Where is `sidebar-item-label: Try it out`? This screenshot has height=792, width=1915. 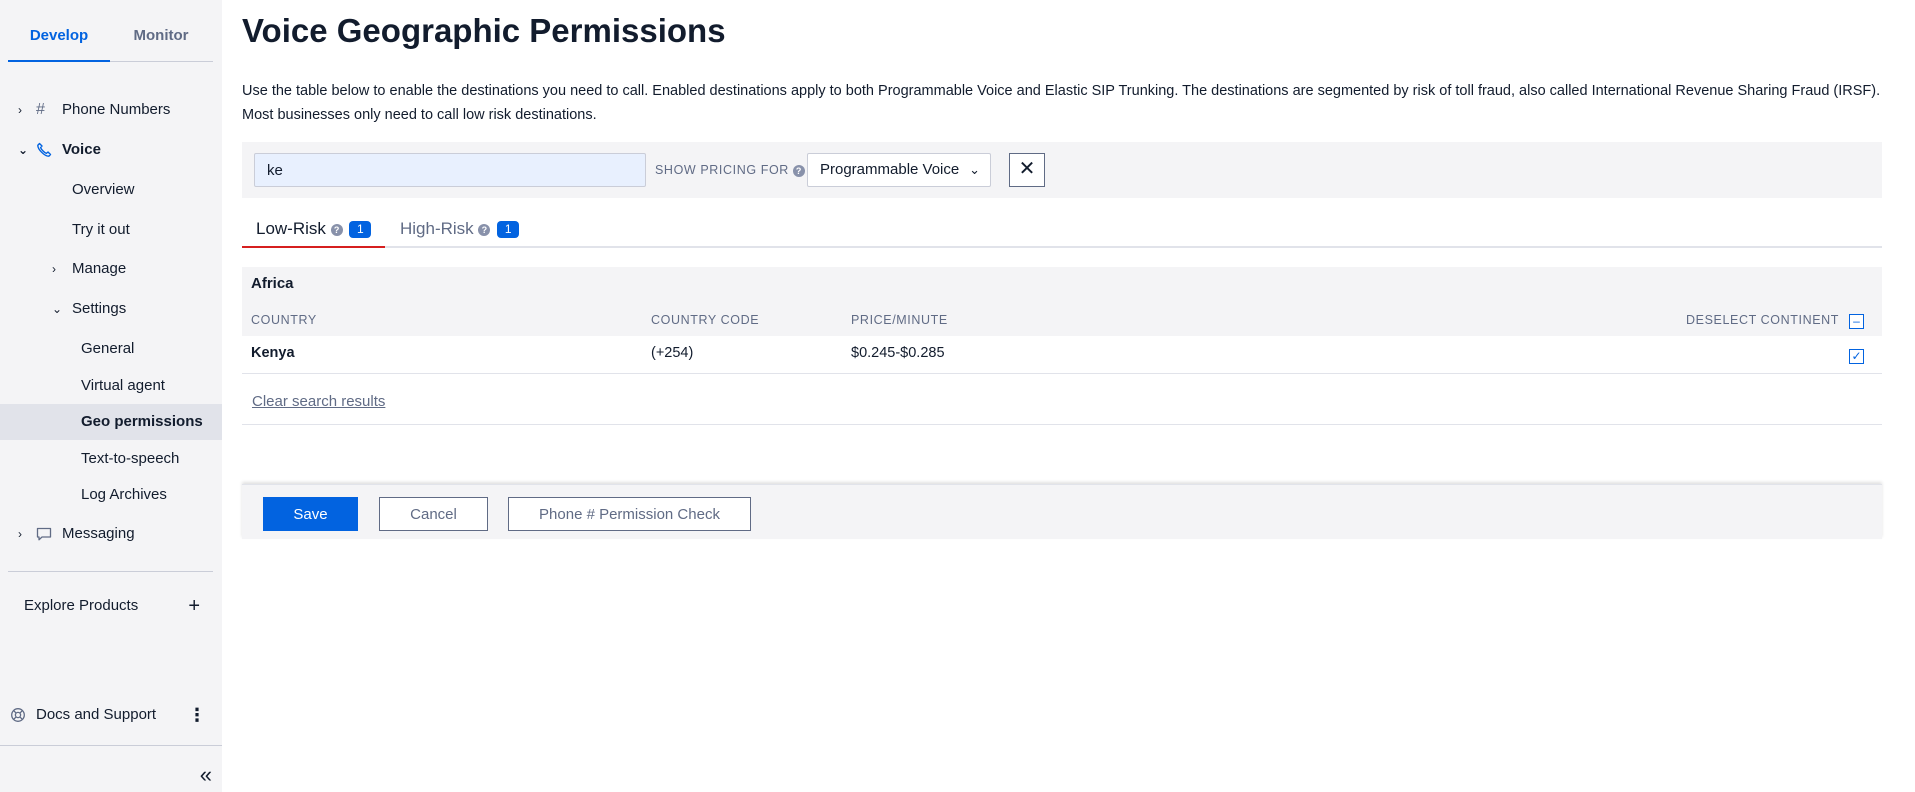 sidebar-item-label: Try it out is located at coordinates (101, 229).